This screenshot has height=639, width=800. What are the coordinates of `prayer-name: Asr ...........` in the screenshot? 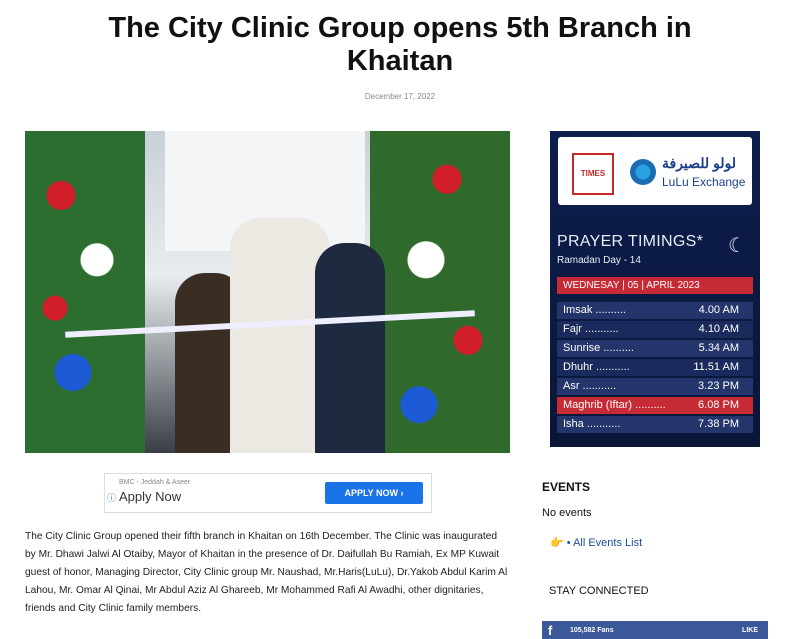 It's located at (590, 386).